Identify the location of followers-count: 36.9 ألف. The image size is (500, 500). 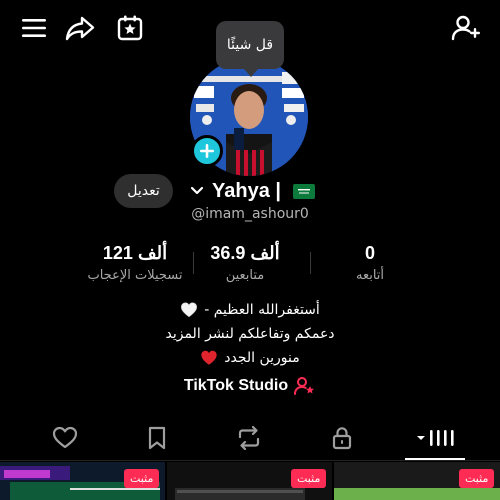
(245, 253).